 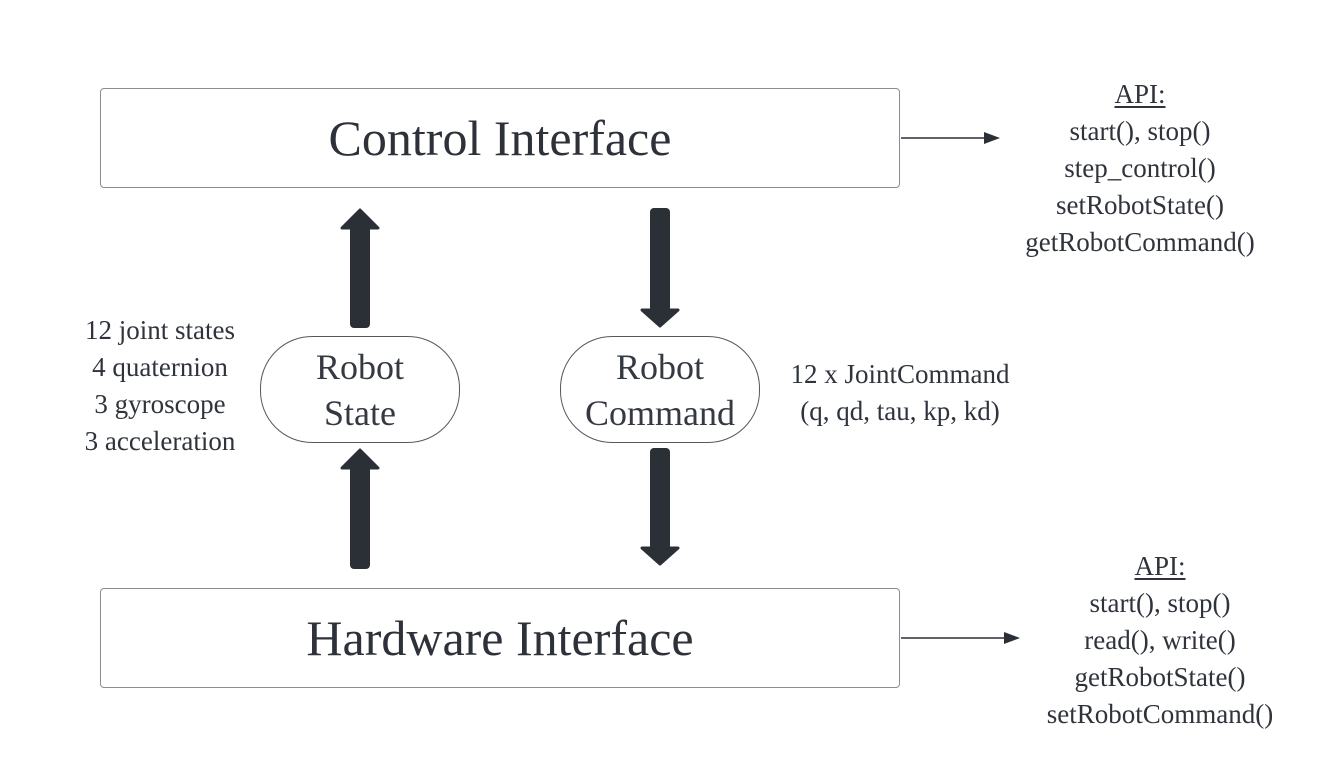 I want to click on control-api-pointer-arrow, so click(x=950, y=138).